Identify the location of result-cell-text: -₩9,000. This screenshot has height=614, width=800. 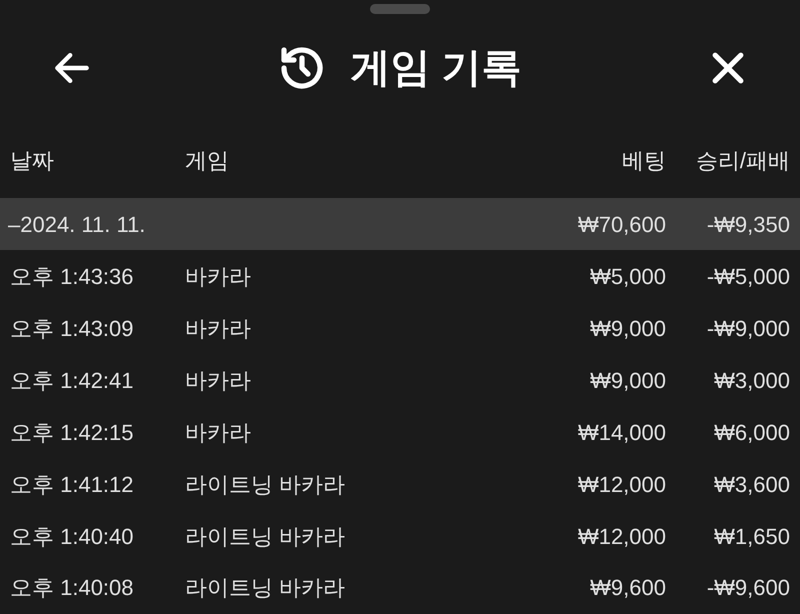
(748, 328).